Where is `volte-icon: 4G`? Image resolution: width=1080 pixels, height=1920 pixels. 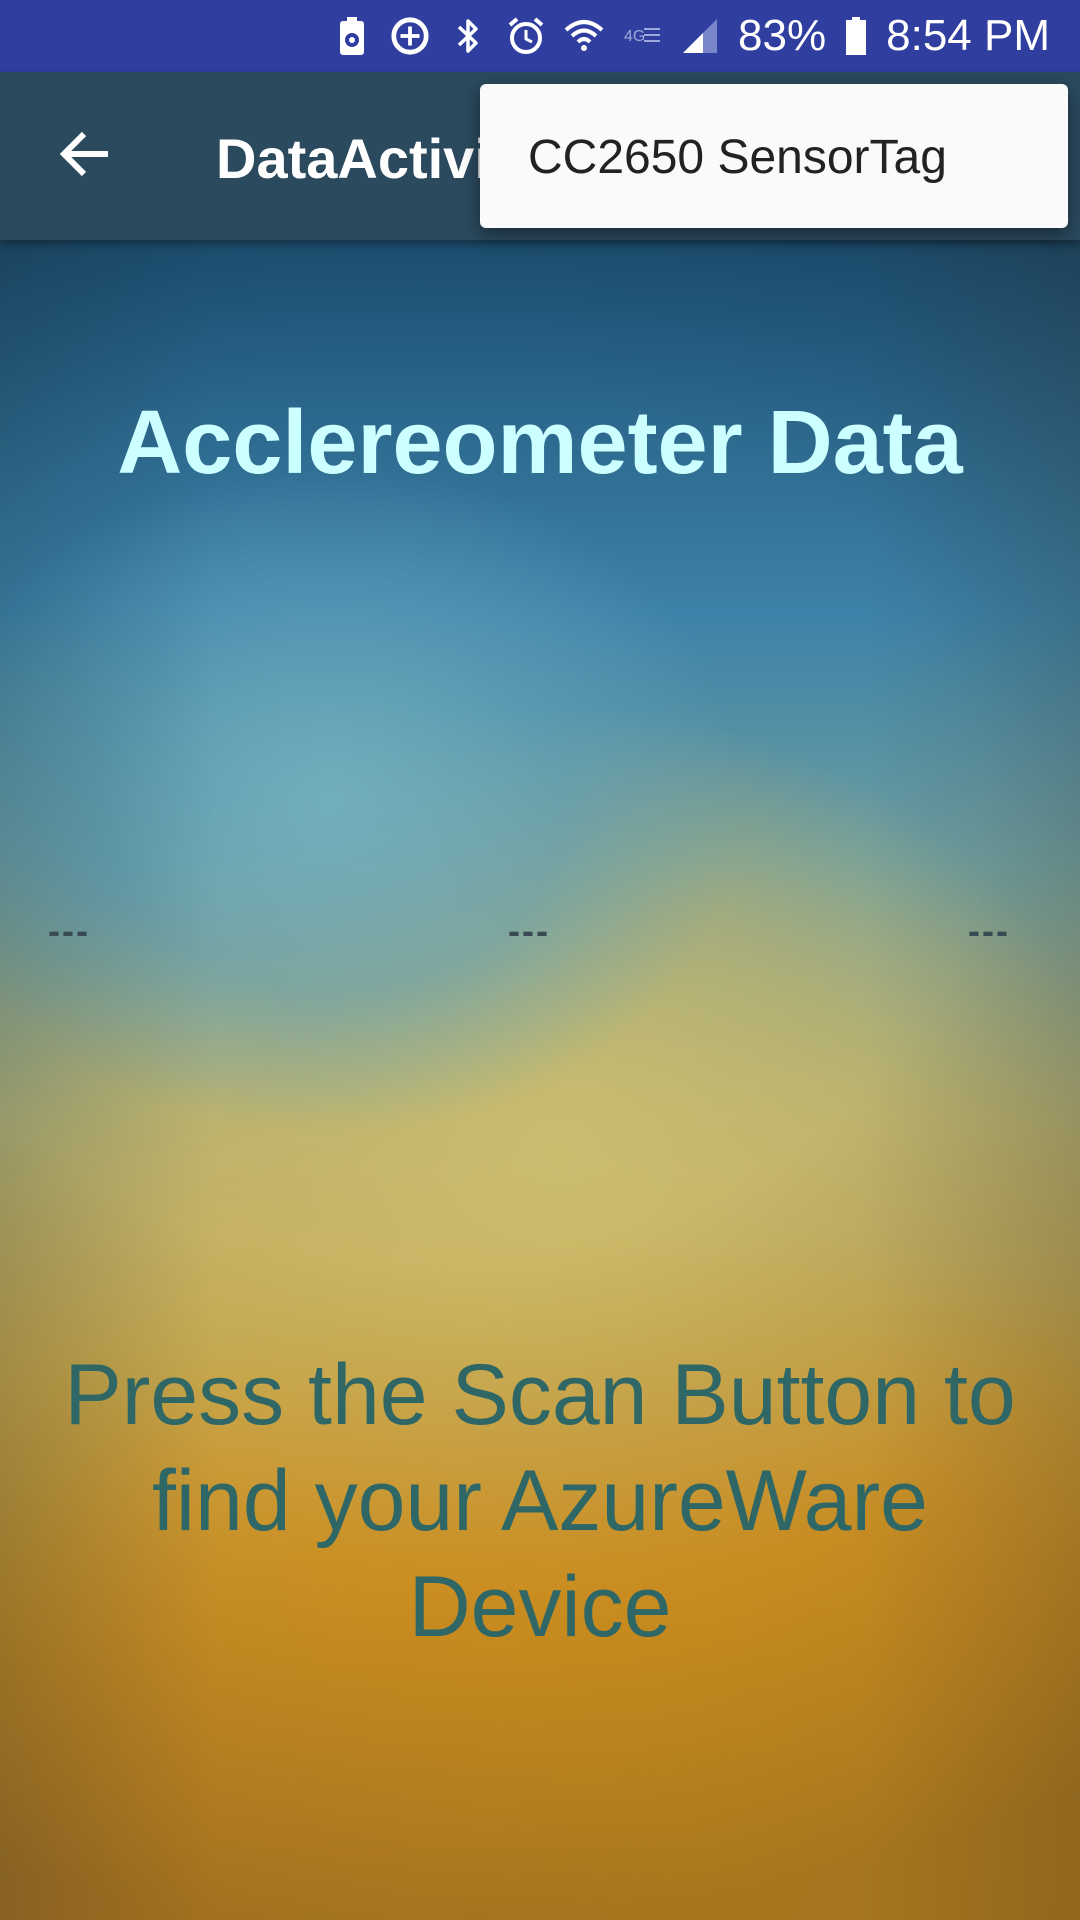 volte-icon: 4G is located at coordinates (642, 36).